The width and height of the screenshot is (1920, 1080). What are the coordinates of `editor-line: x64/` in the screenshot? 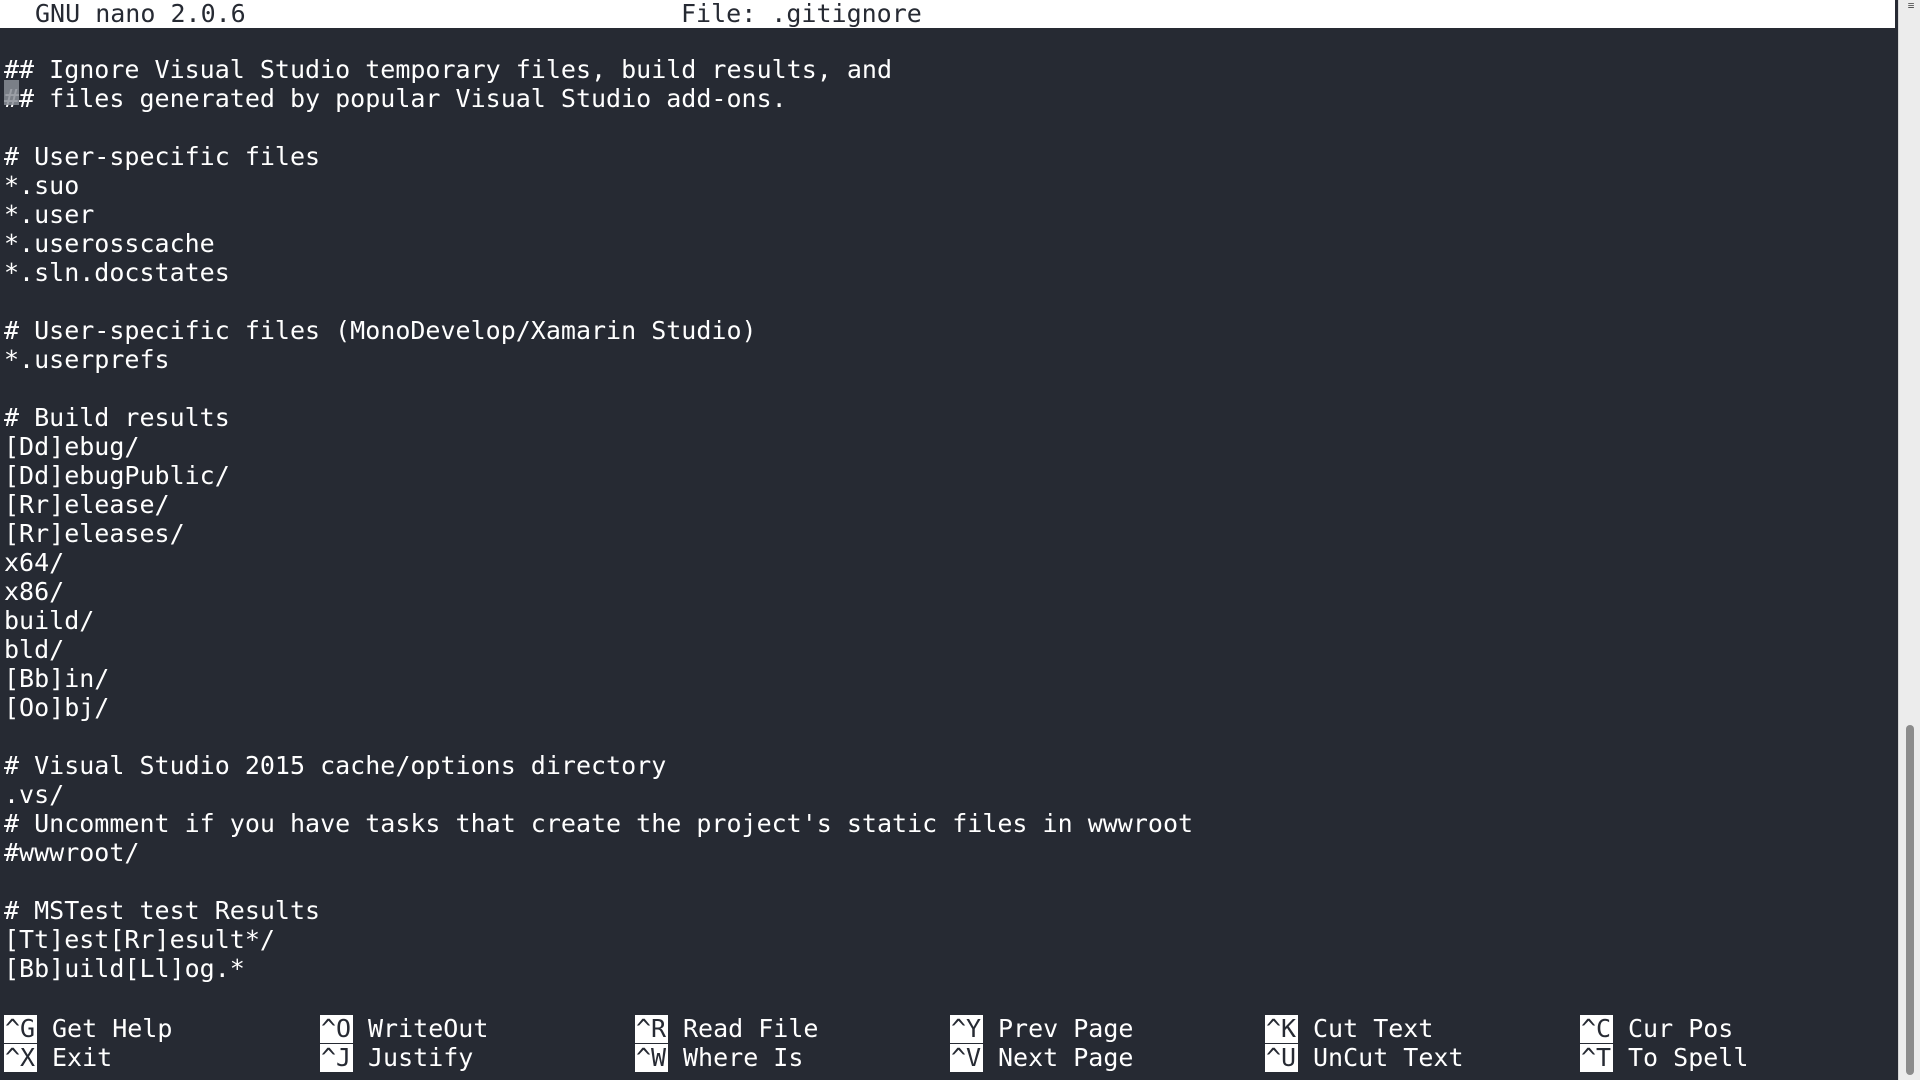 It's located at (944, 562).